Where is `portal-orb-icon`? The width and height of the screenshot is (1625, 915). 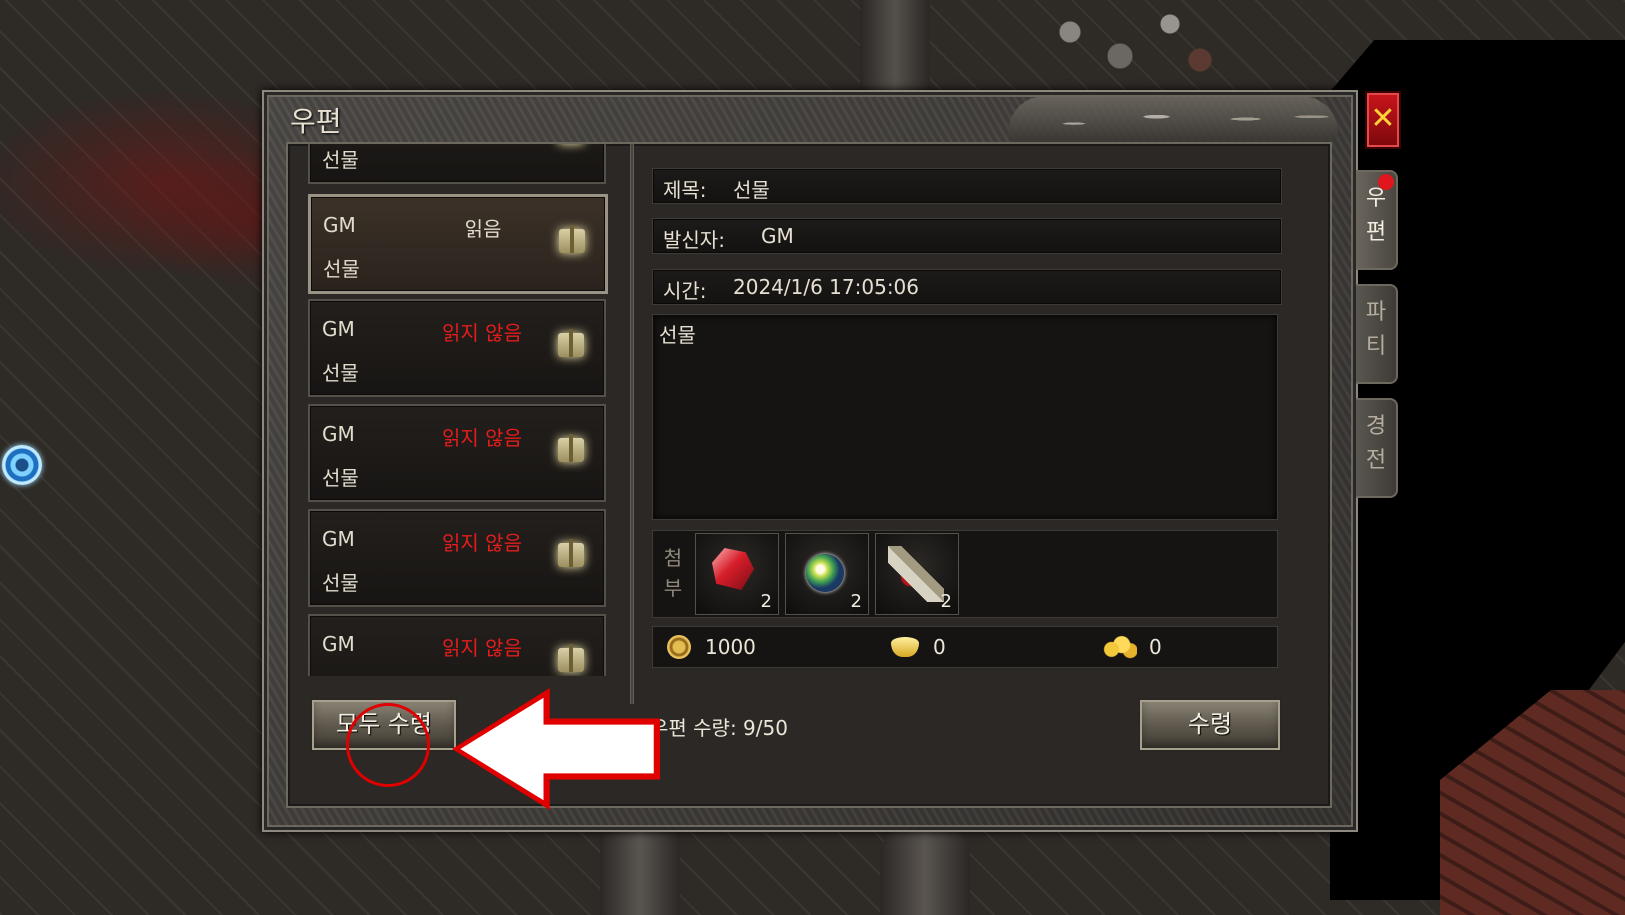 portal-orb-icon is located at coordinates (22, 465).